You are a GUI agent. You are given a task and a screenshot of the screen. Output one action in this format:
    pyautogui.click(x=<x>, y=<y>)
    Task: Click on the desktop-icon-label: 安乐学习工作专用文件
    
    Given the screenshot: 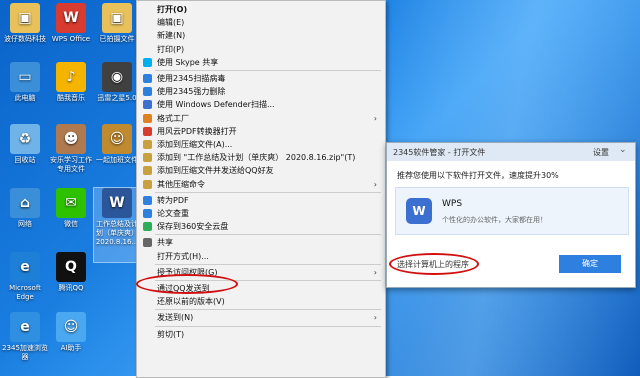 What is the action you would take?
    pyautogui.click(x=71, y=164)
    